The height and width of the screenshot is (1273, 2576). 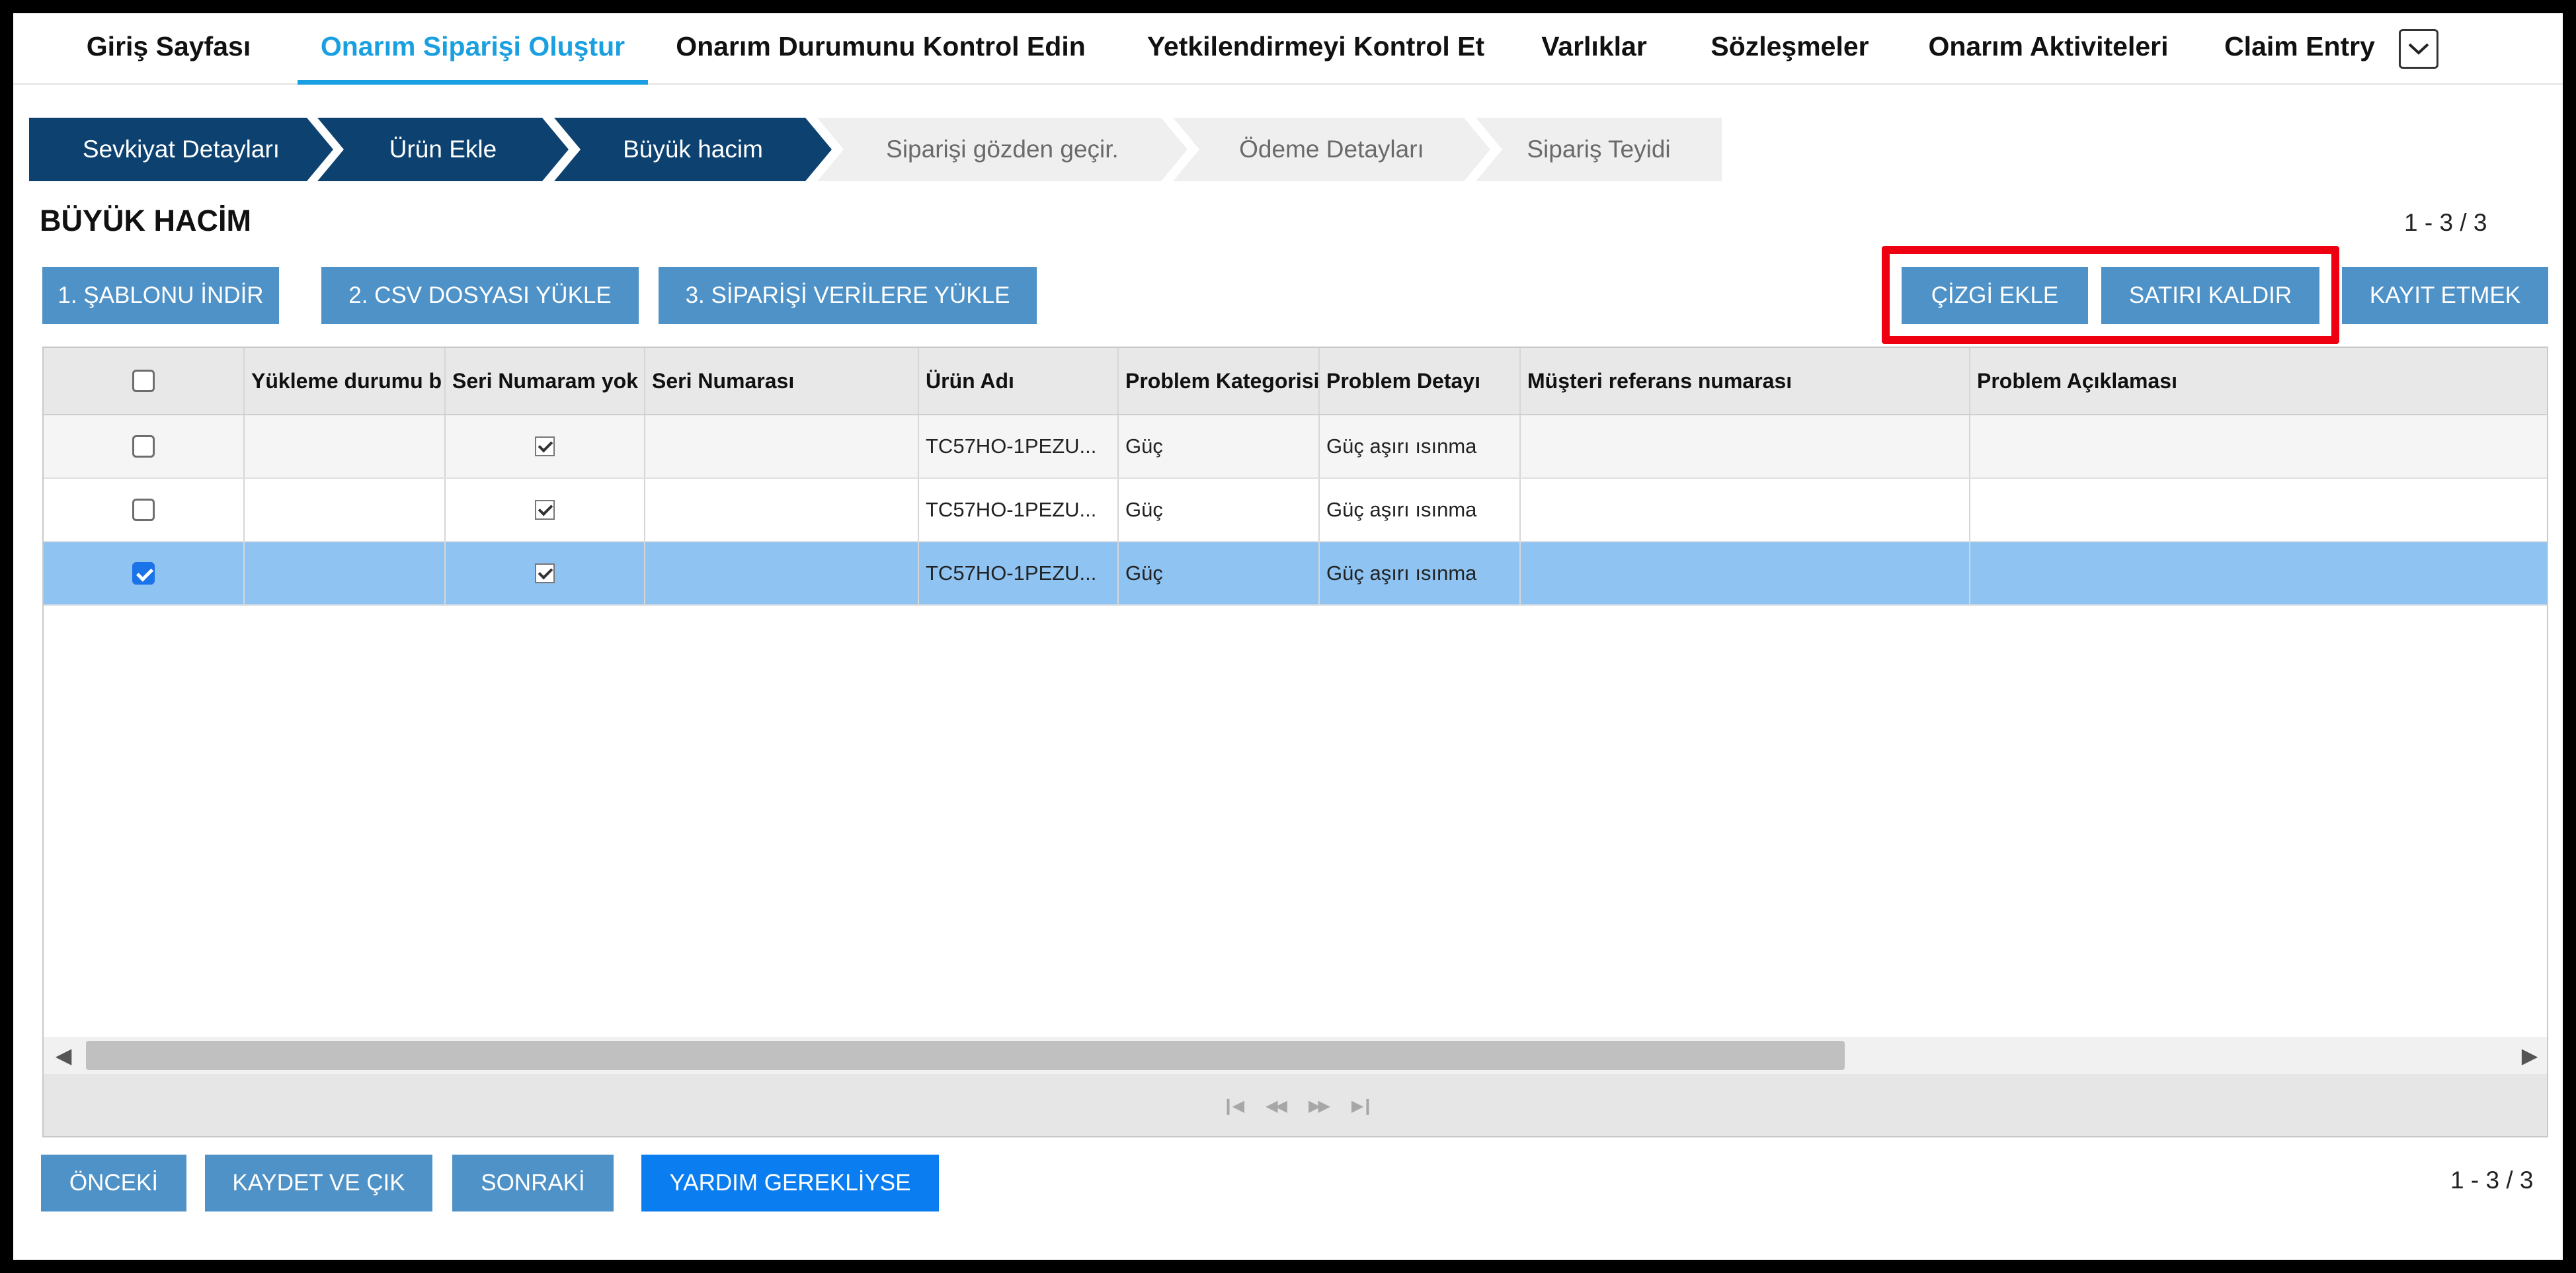 What do you see at coordinates (2529, 1055) in the screenshot?
I see `scroll-right-icon: ▶` at bounding box center [2529, 1055].